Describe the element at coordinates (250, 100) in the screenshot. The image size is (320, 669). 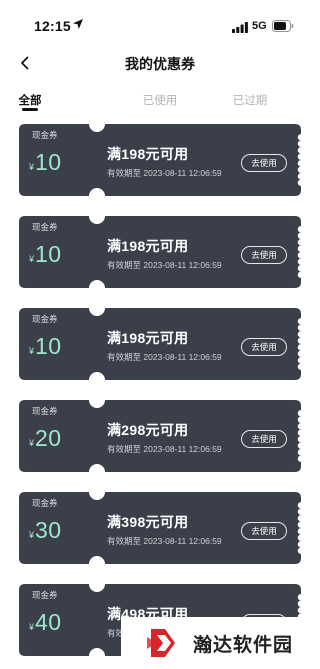
I see `tab-expired: 已过期` at that location.